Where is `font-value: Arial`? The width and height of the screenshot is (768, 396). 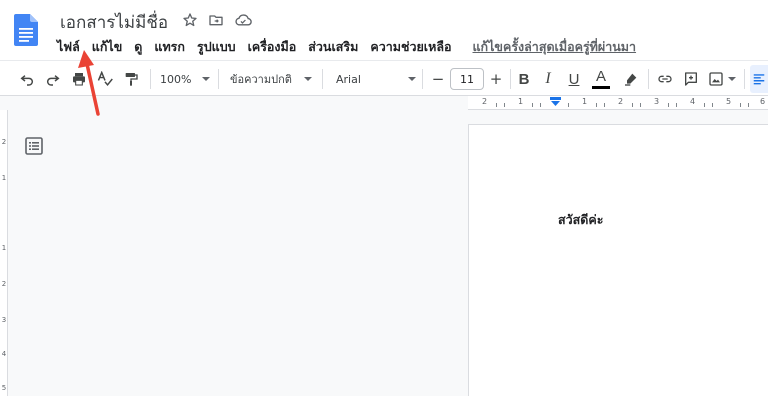
font-value: Arial is located at coordinates (348, 79).